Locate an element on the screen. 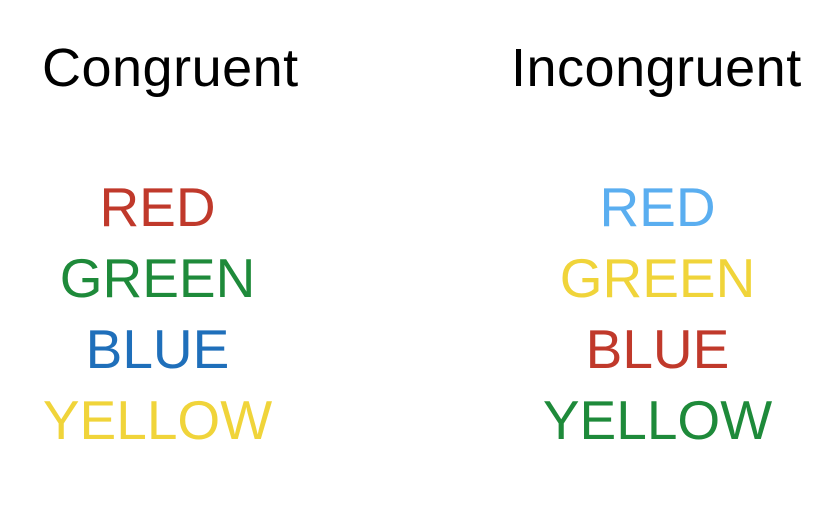 Image resolution: width=840 pixels, height=506 pixels. congruent-word-green: GREEN is located at coordinates (157, 278).